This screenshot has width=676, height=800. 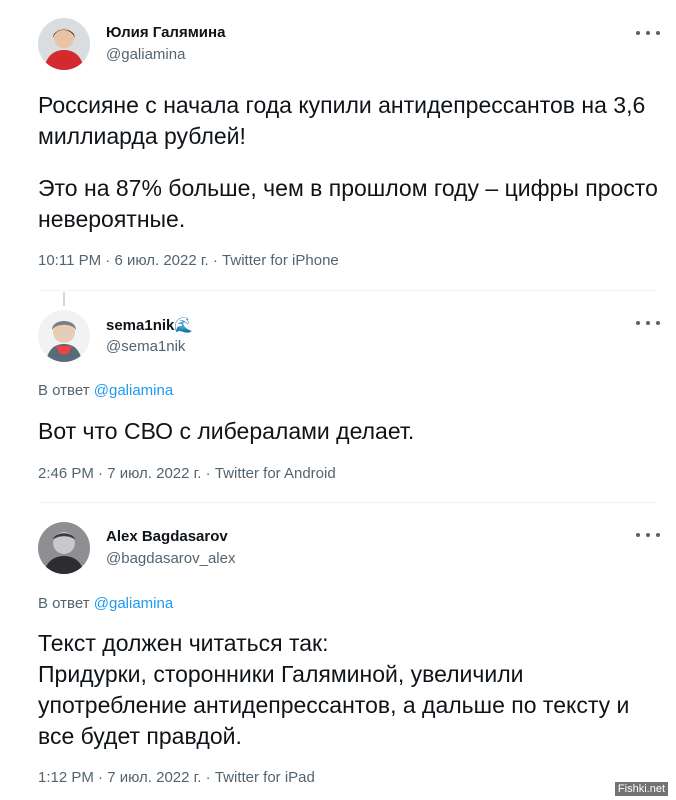 I want to click on username: @bagdasarov_alex, so click(x=170, y=558).